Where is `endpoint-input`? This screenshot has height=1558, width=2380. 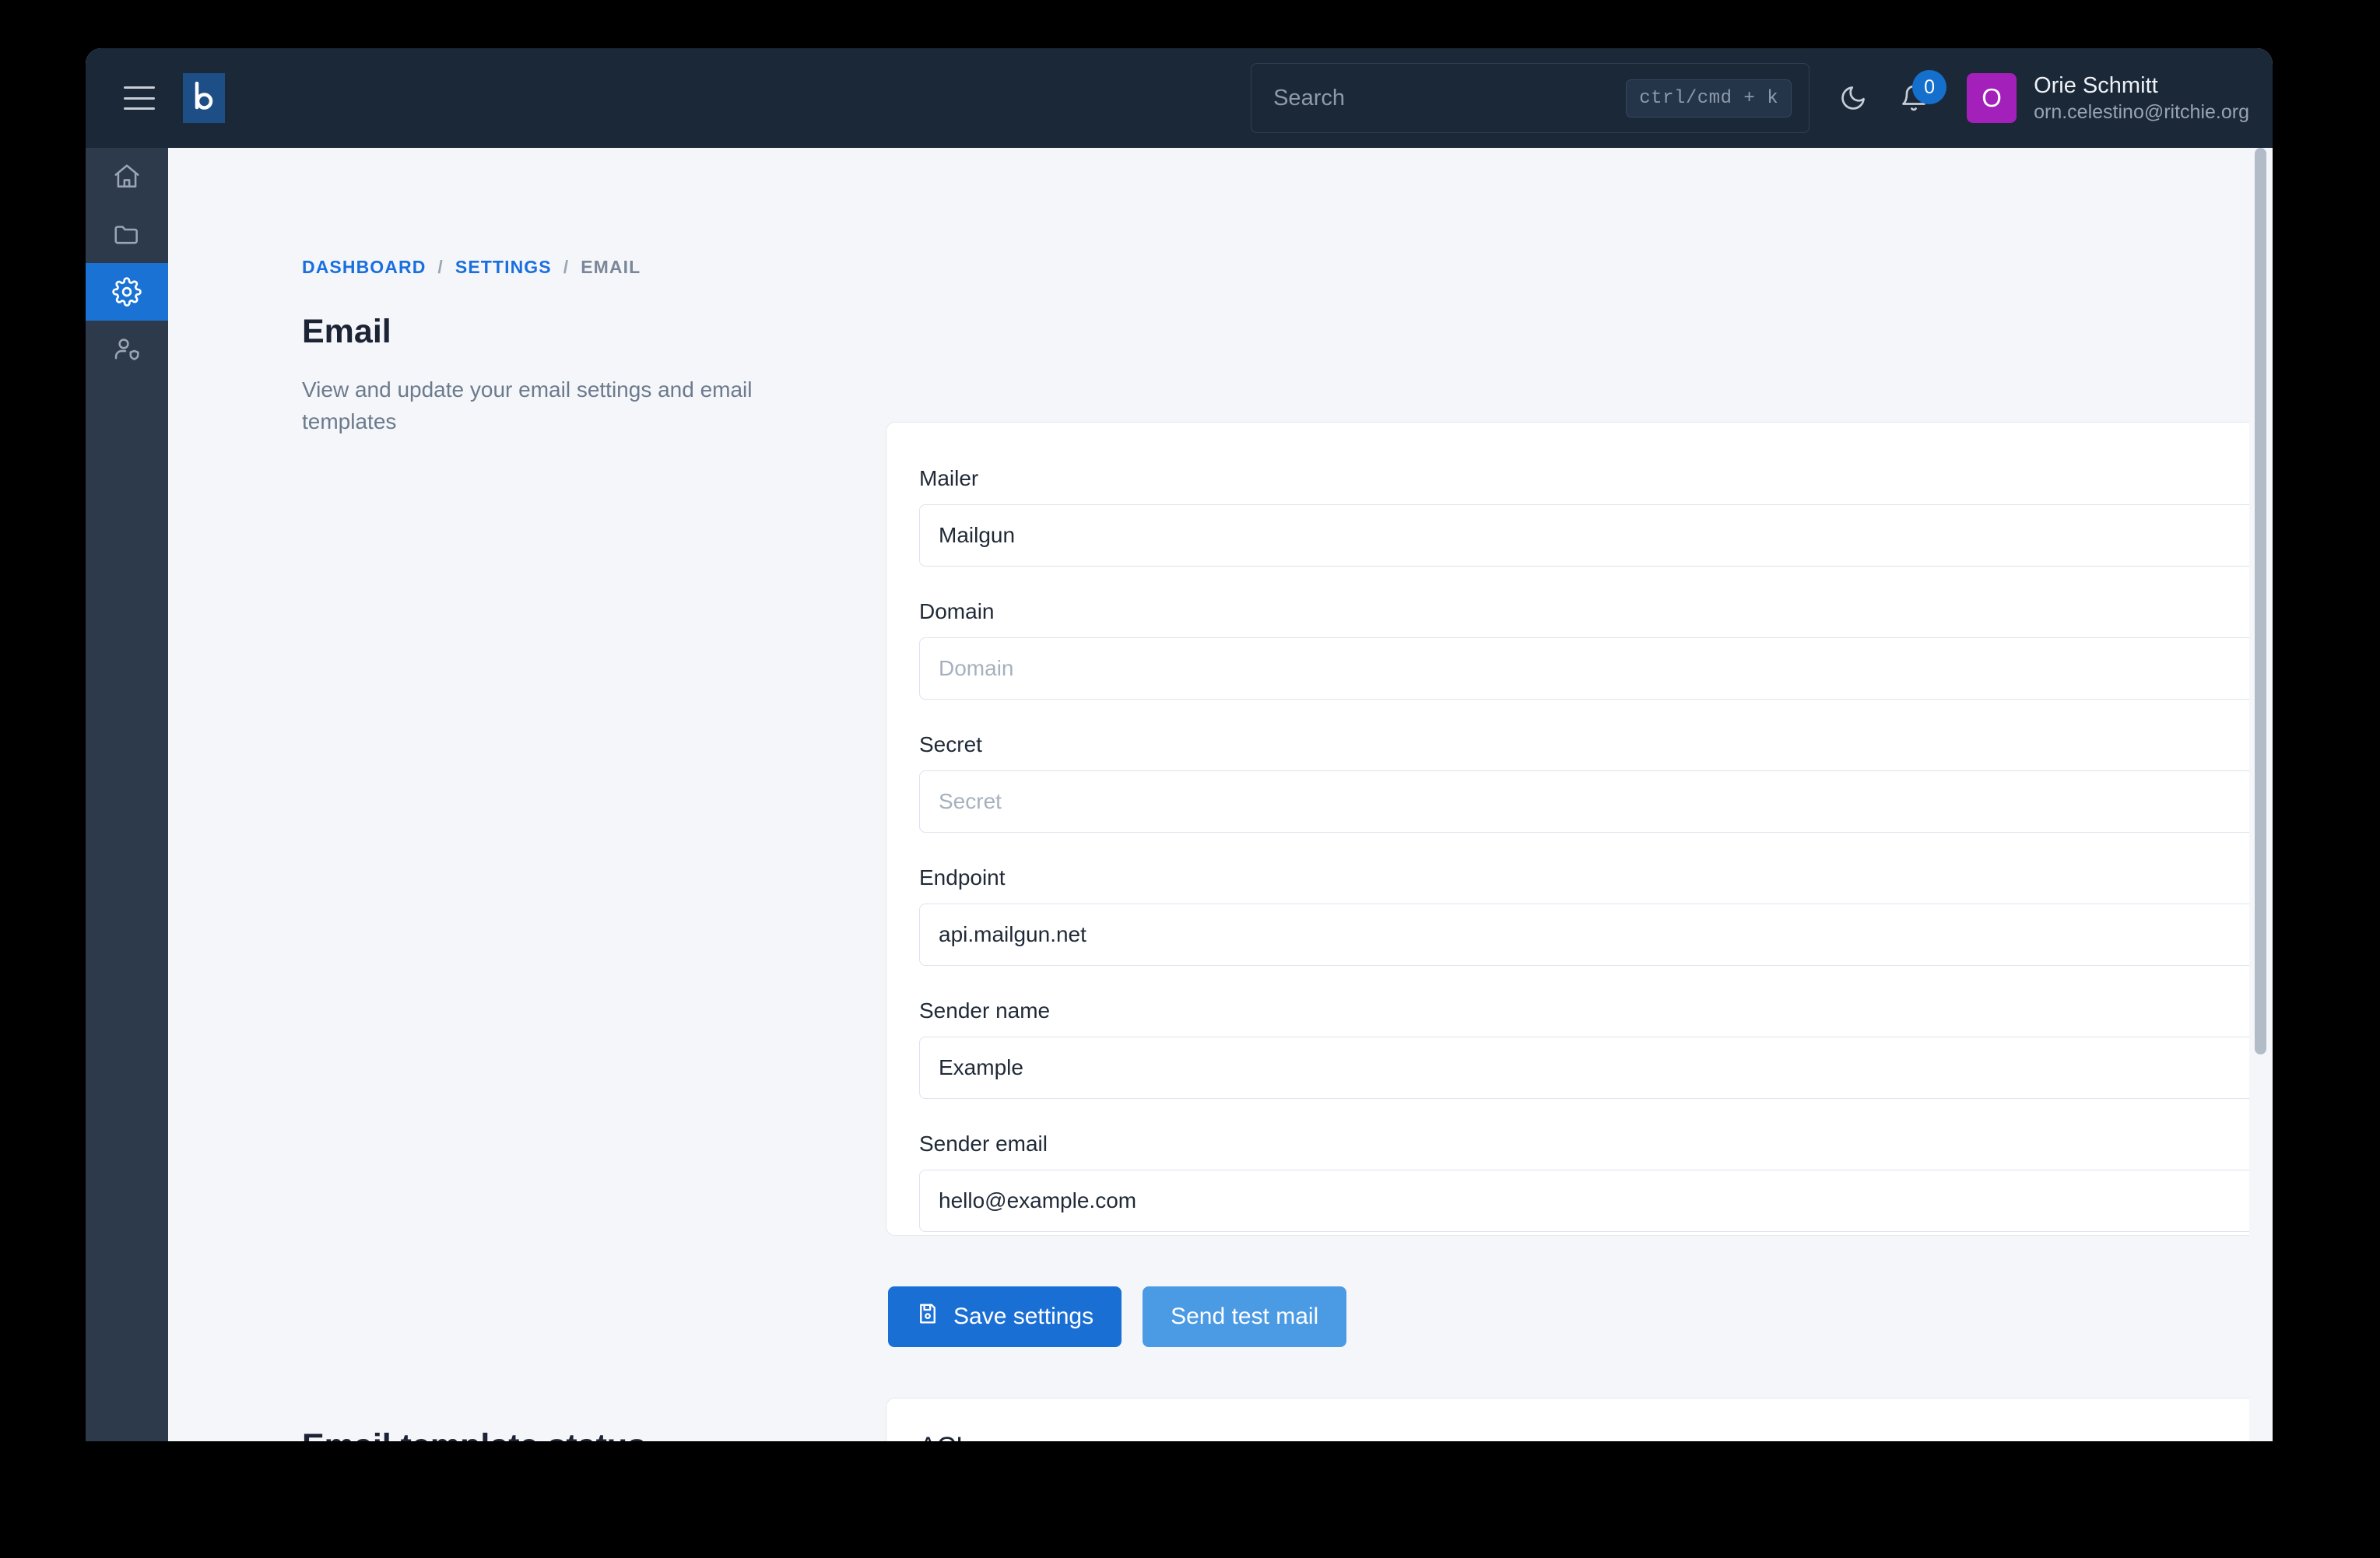 endpoint-input is located at coordinates (1596, 935).